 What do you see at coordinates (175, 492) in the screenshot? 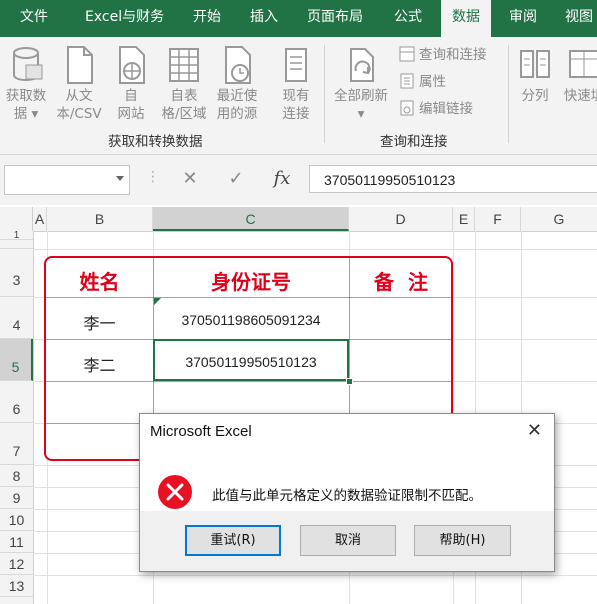
I see `error-icon` at bounding box center [175, 492].